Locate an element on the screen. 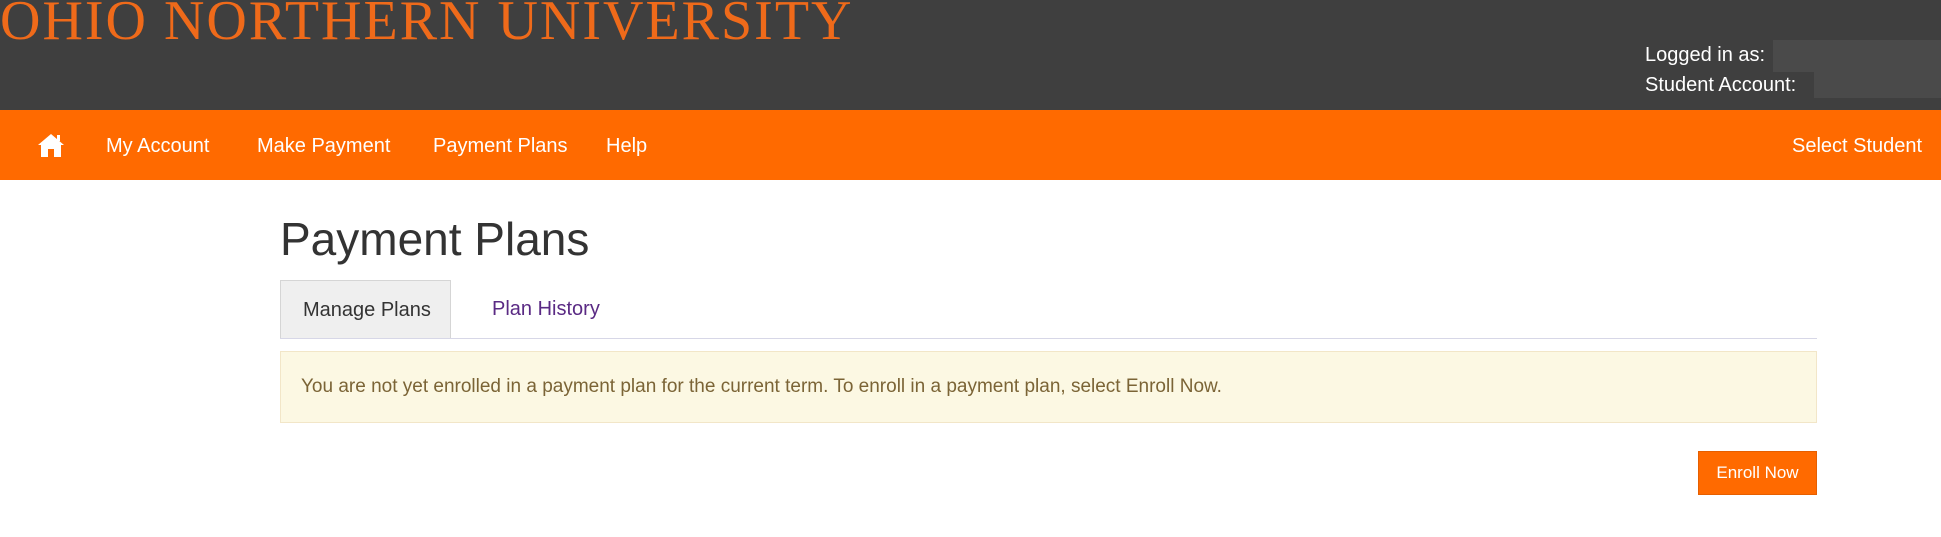 The width and height of the screenshot is (1941, 537). home-icon is located at coordinates (51, 145).